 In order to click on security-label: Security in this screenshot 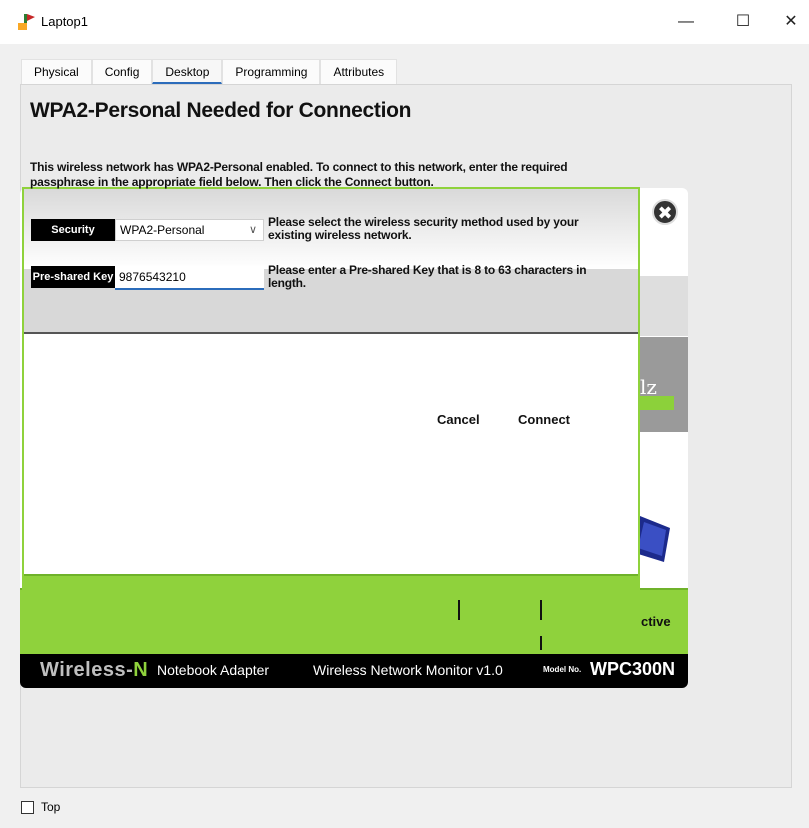, I will do `click(73, 230)`.